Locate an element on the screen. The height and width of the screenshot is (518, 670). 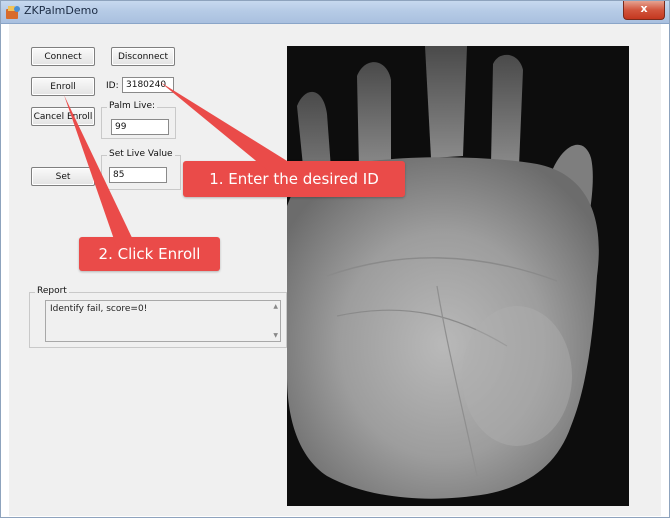
palm-live-field: 99 is located at coordinates (140, 127).